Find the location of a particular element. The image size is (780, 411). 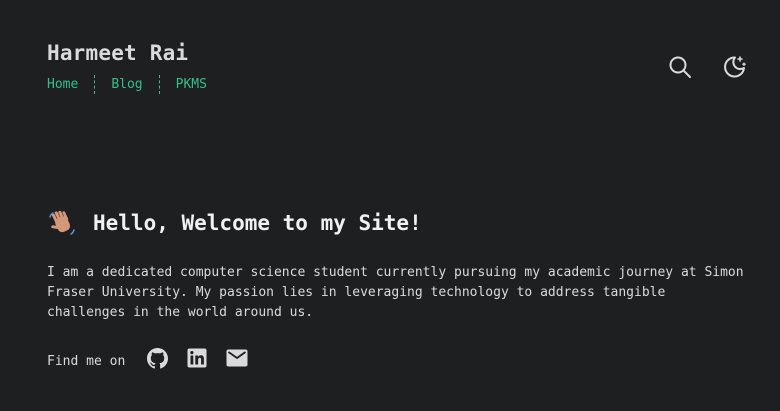

theme-toggle-button is located at coordinates (734, 67).